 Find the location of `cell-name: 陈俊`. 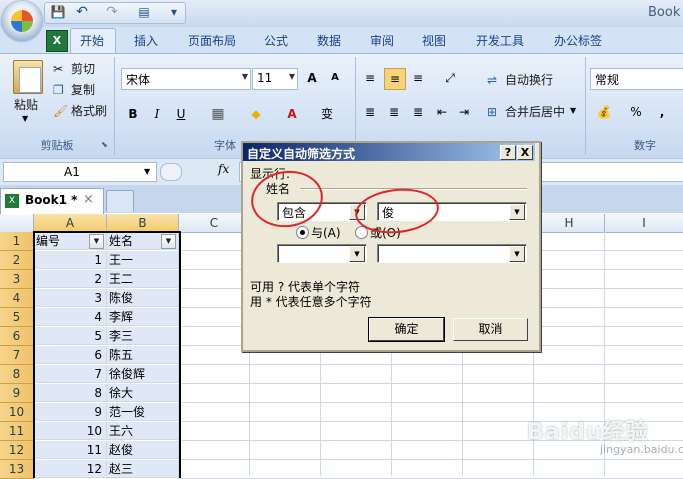

cell-name: 陈俊 is located at coordinates (143, 298).